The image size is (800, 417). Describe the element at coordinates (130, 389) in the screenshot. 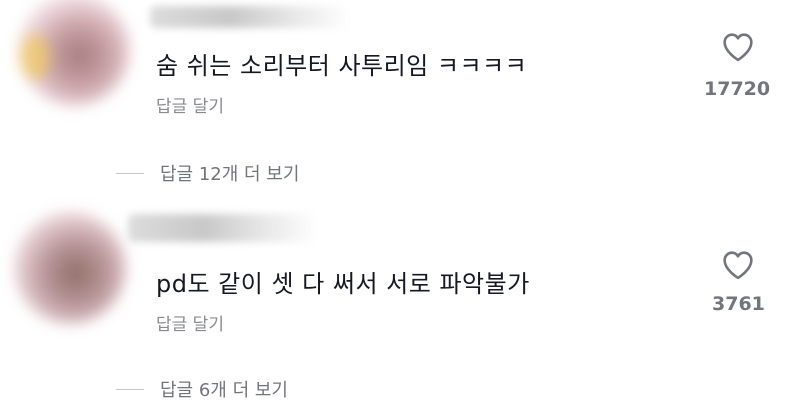

I see `divider-line` at that location.